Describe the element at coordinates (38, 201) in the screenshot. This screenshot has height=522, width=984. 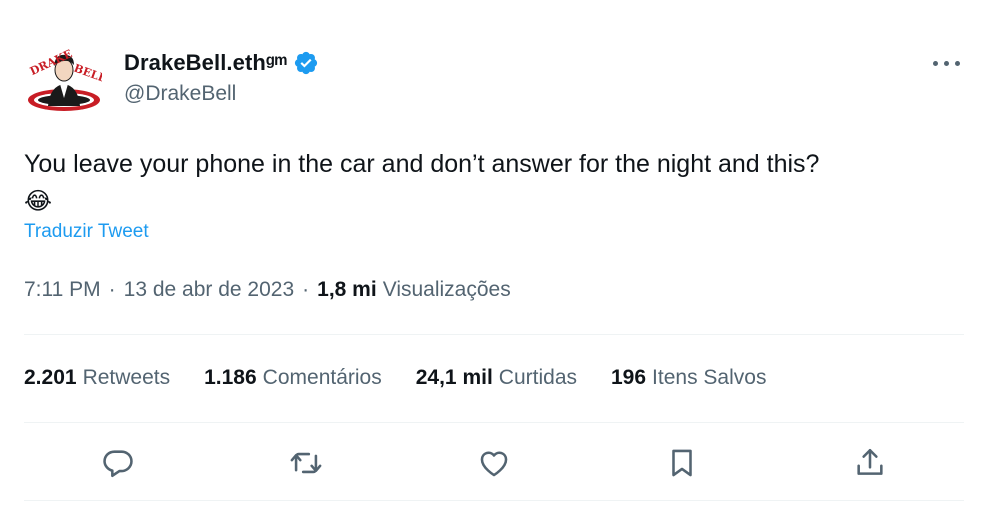
I see `laughing-emoji-icon: 😂` at that location.